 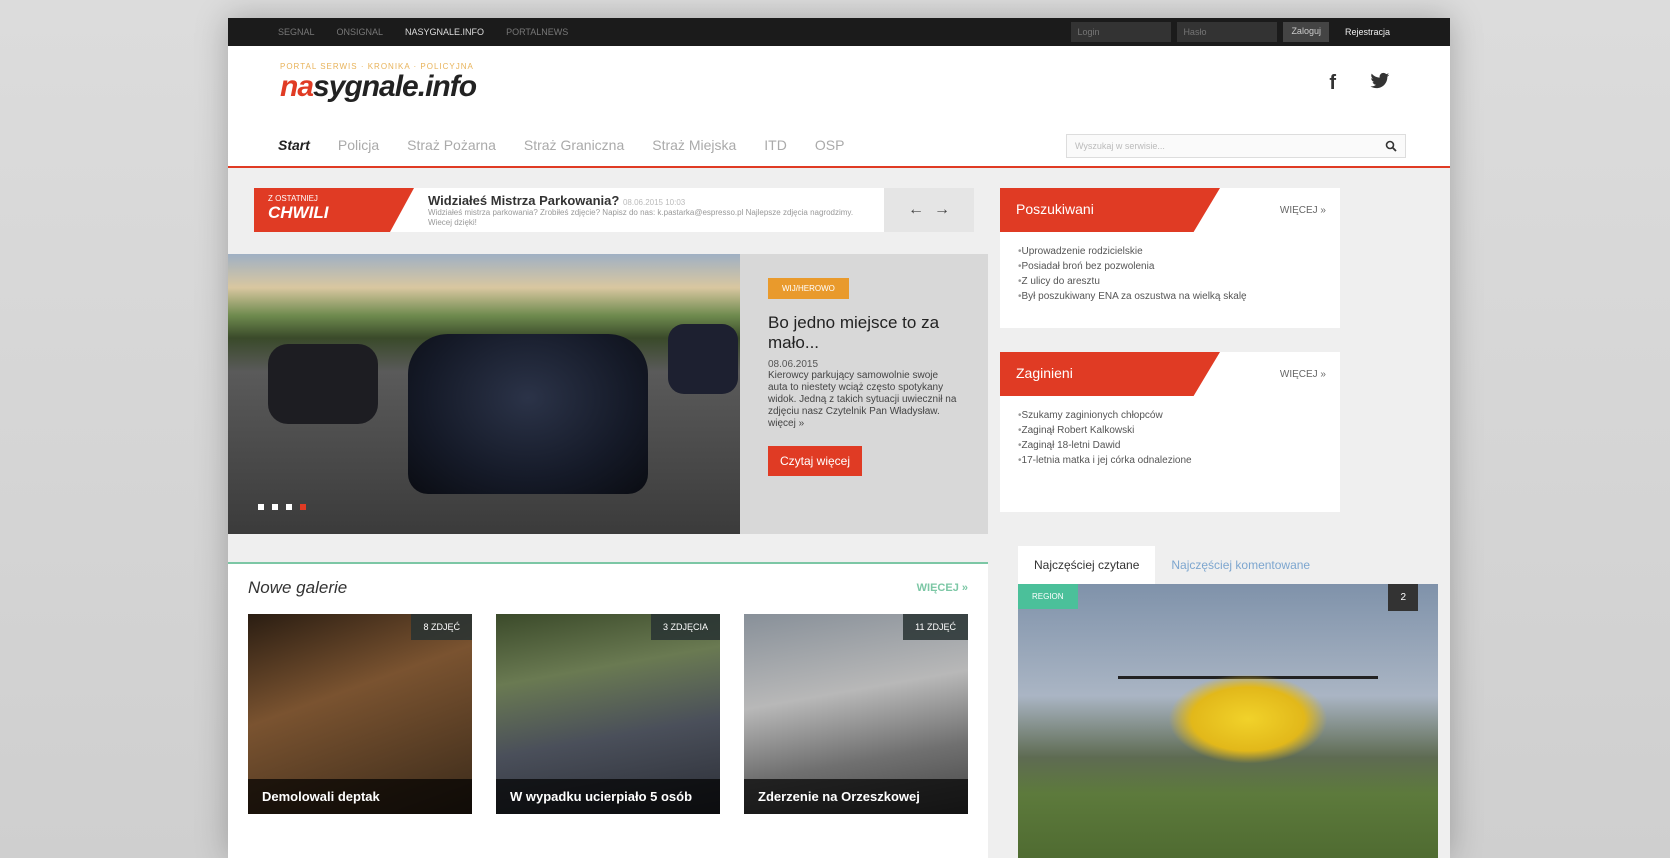 I want to click on missing-title: Zaginieni, so click(x=1110, y=374).